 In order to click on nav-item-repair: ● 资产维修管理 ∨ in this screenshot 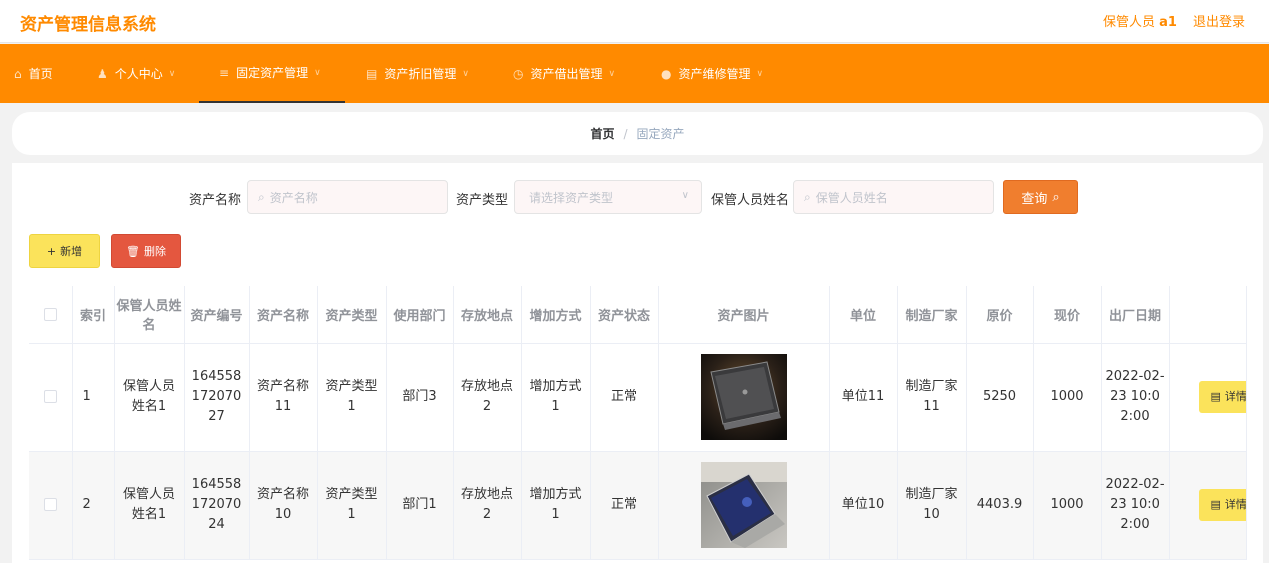, I will do `click(712, 73)`.